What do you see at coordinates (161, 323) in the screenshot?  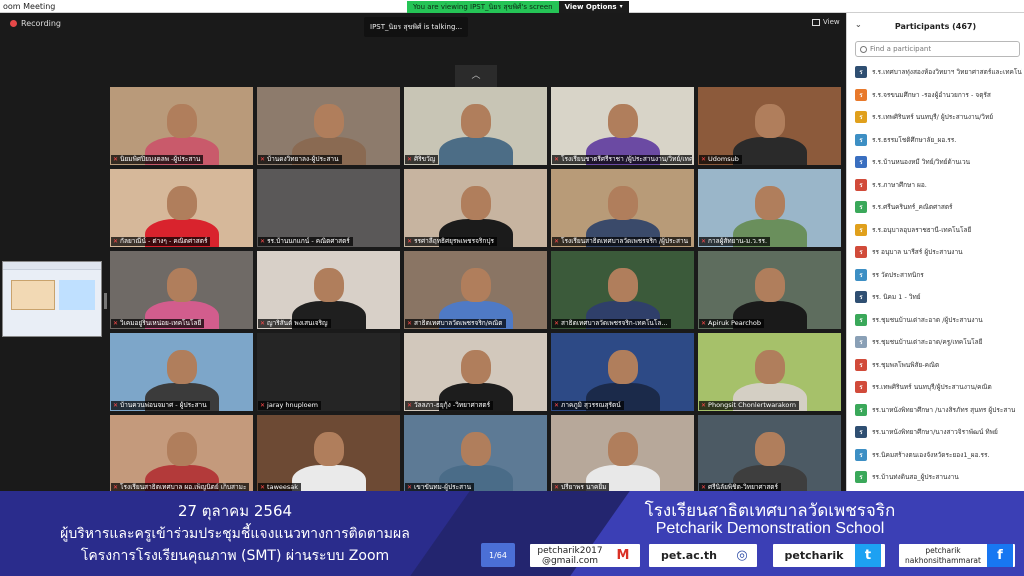 I see `participant-name: วิเคมอยู่รินเหน่อย-เทคโนโลยี` at bounding box center [161, 323].